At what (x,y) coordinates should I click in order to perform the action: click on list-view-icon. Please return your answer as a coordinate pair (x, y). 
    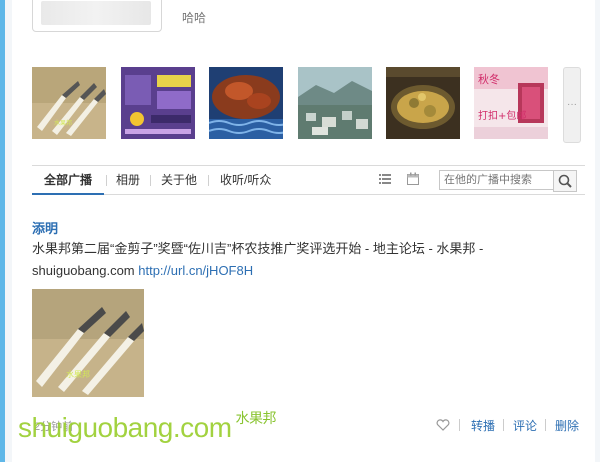
    Looking at the image, I should click on (385, 179).